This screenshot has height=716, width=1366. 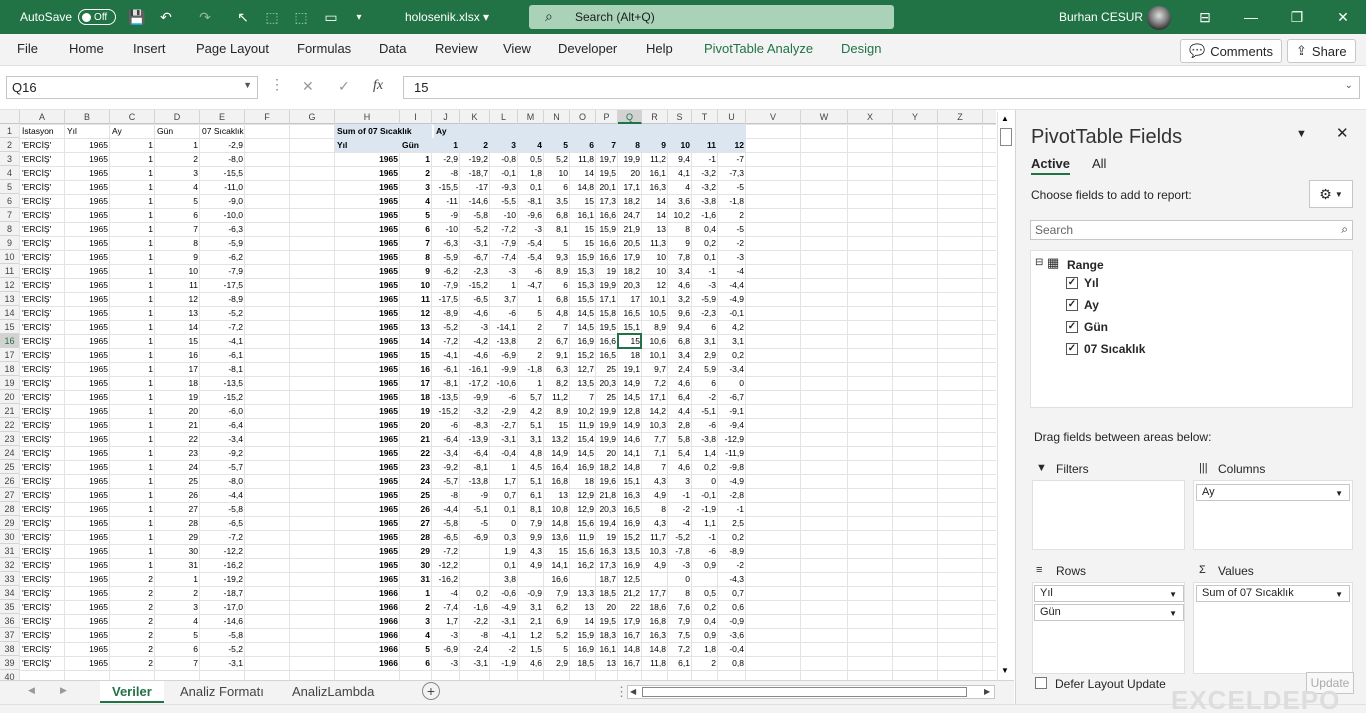 I want to click on menu-review: Review, so click(x=456, y=48).